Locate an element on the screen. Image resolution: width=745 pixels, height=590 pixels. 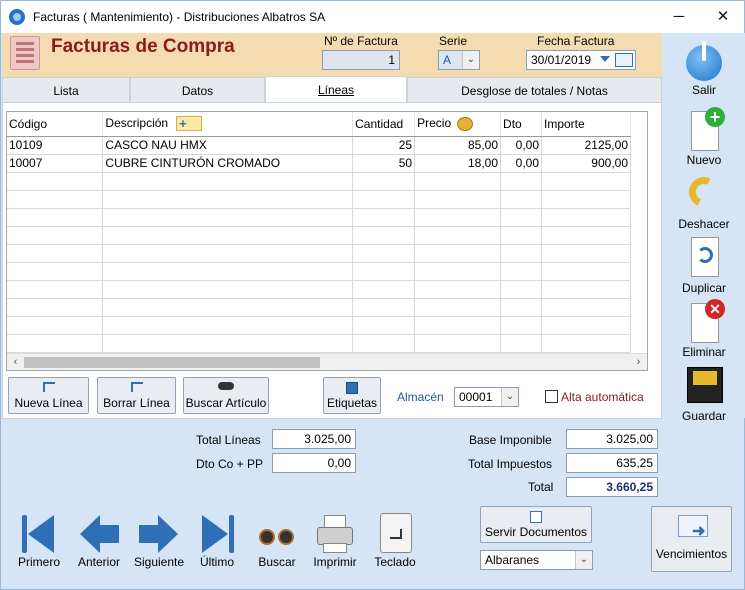
serve-documents-button: Servir Documentos is located at coordinates (536, 524).